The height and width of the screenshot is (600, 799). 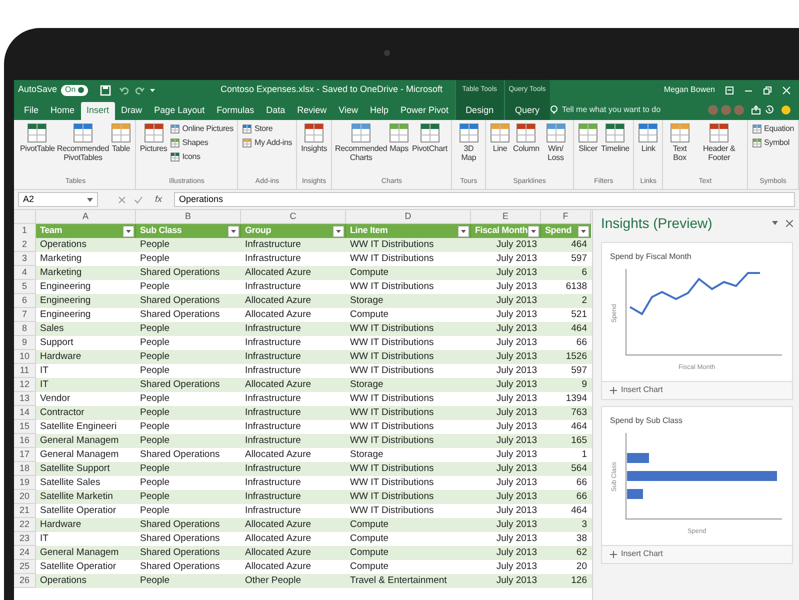 I want to click on row-number: 19, so click(x=25, y=483).